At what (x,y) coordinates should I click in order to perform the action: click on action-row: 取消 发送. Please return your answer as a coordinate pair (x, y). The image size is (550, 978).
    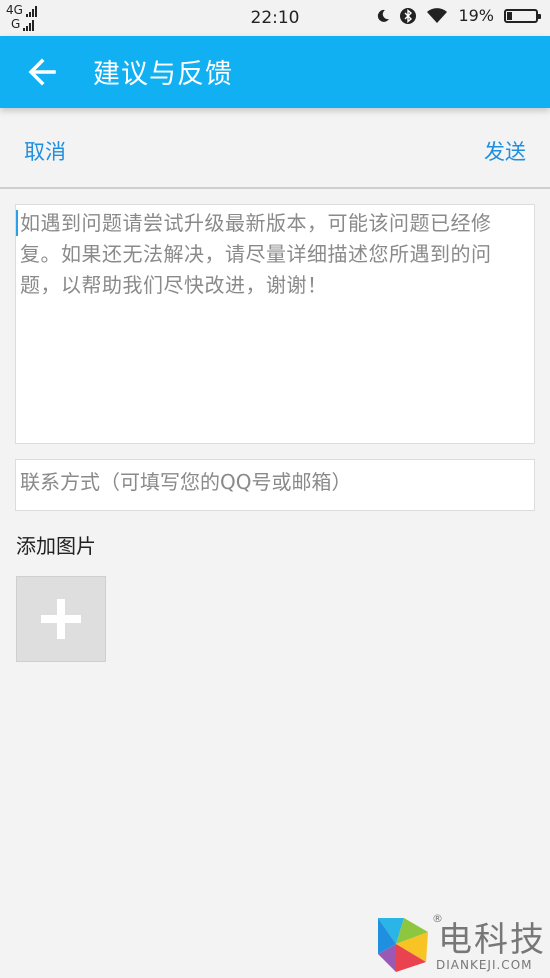
    Looking at the image, I should click on (275, 148).